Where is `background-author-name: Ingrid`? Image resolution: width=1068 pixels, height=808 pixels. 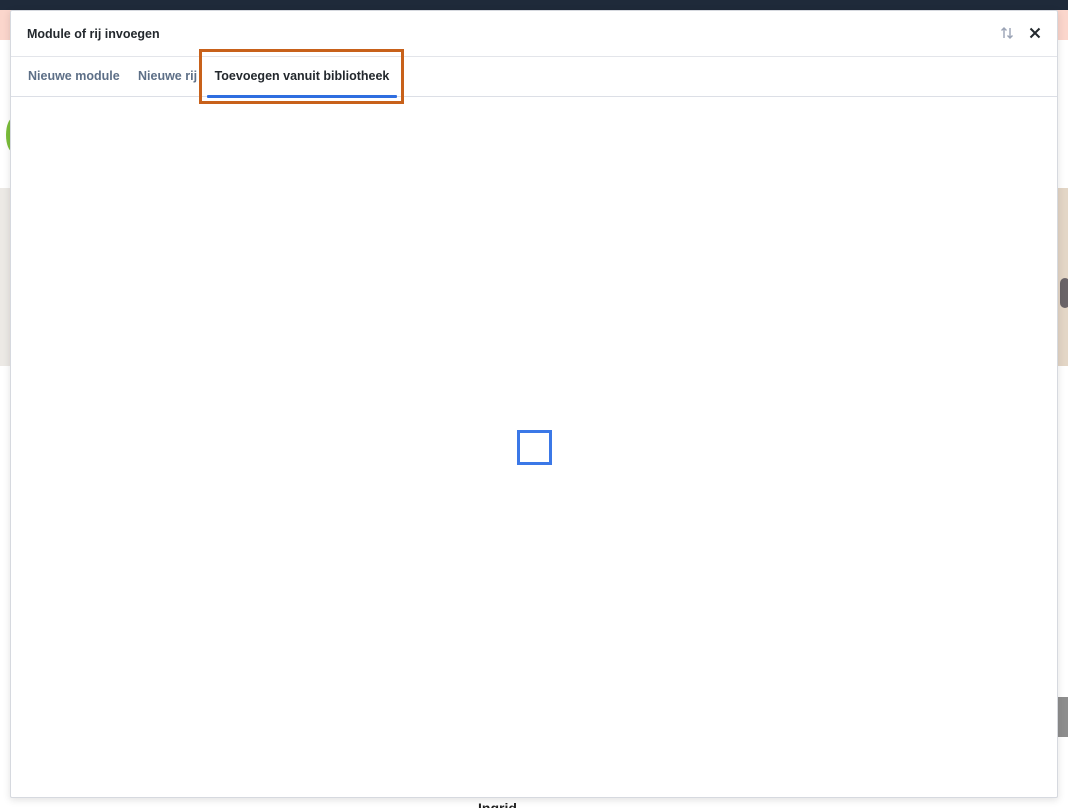
background-author-name: Ingrid is located at coordinates (497, 804).